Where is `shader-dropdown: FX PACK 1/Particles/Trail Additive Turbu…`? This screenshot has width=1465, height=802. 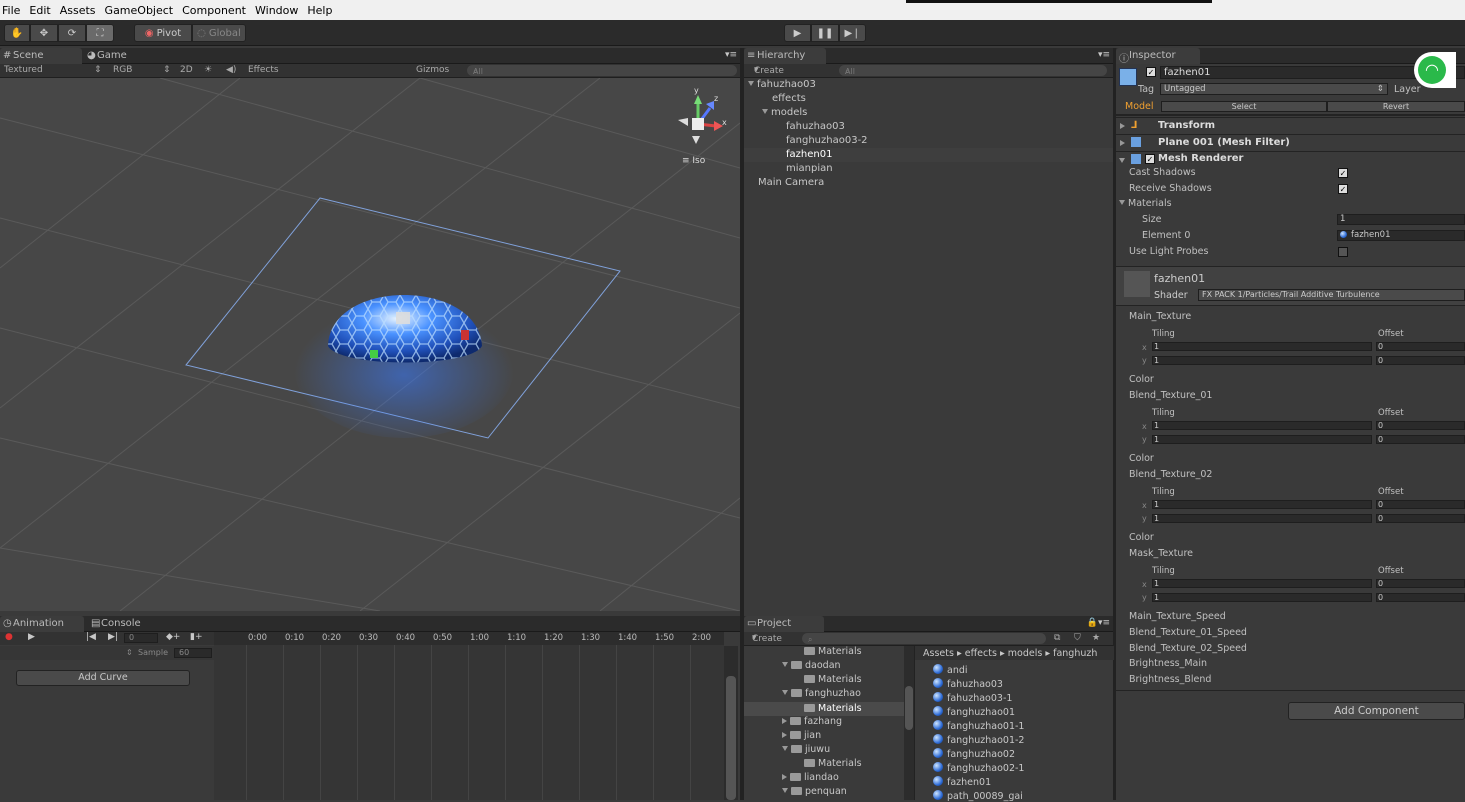
shader-dropdown: FX PACK 1/Particles/Trail Additive Turbu… is located at coordinates (1331, 295).